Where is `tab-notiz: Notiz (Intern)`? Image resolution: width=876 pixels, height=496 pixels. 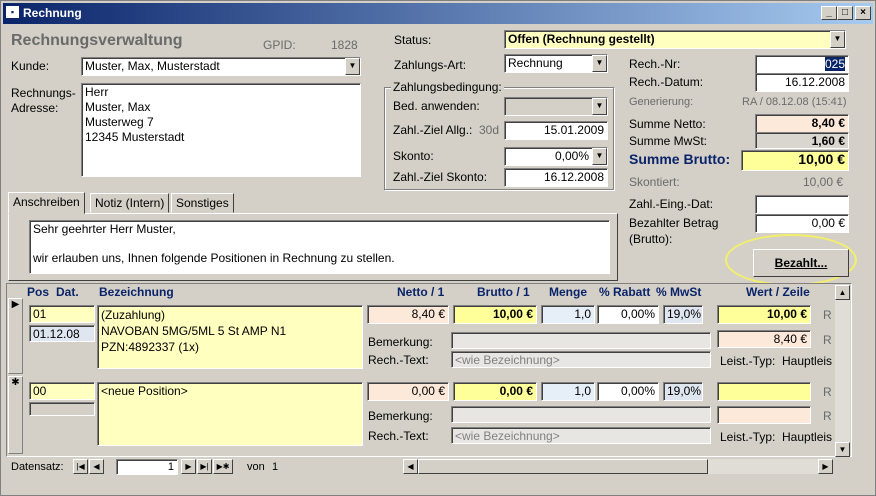 tab-notiz: Notiz (Intern) is located at coordinates (130, 203).